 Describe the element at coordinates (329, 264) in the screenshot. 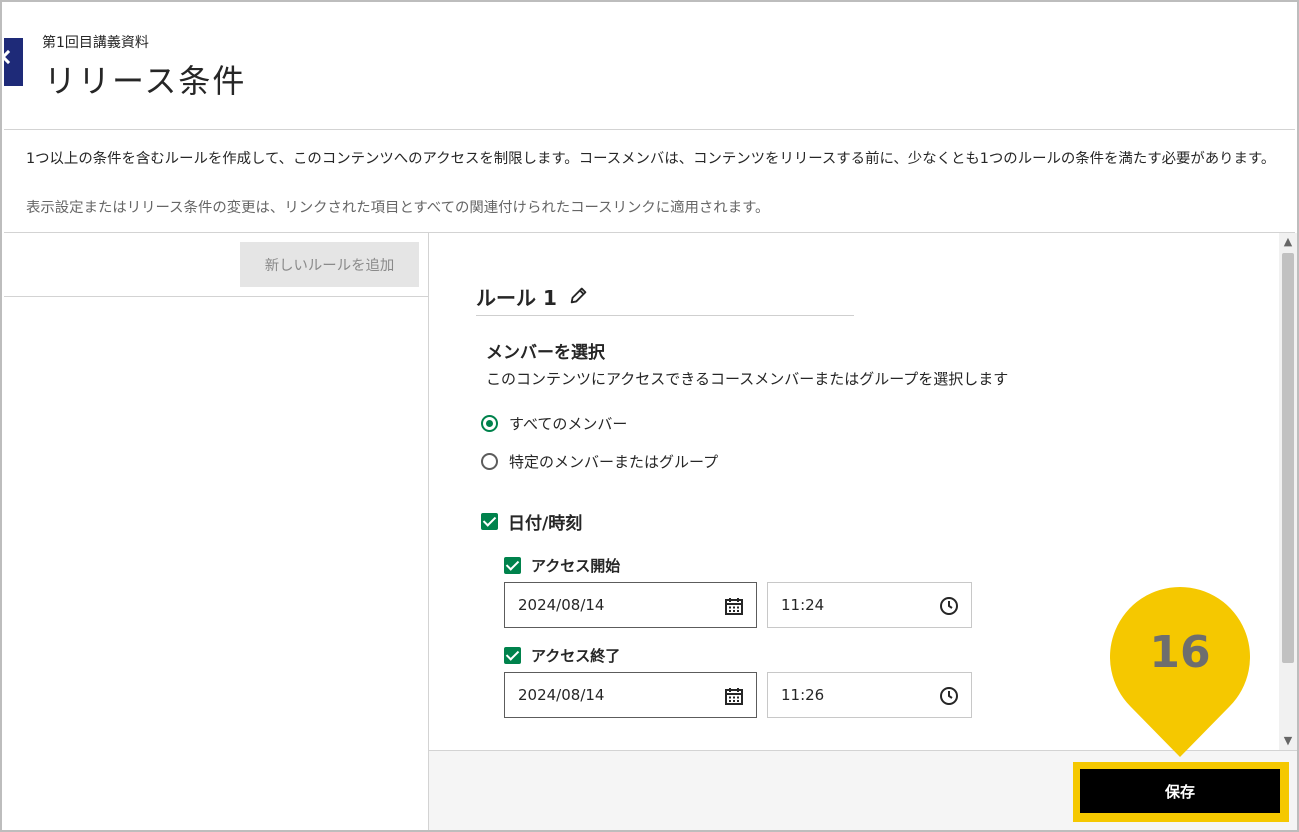

I see `add-rule-button: 新しいルールを追加` at that location.